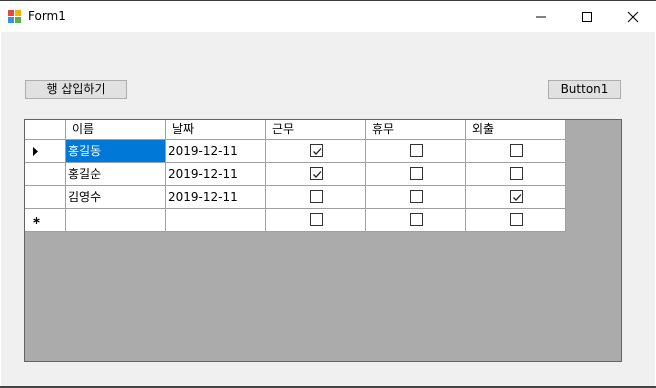  What do you see at coordinates (35, 151) in the screenshot?
I see `current-row-arrow-icon` at bounding box center [35, 151].